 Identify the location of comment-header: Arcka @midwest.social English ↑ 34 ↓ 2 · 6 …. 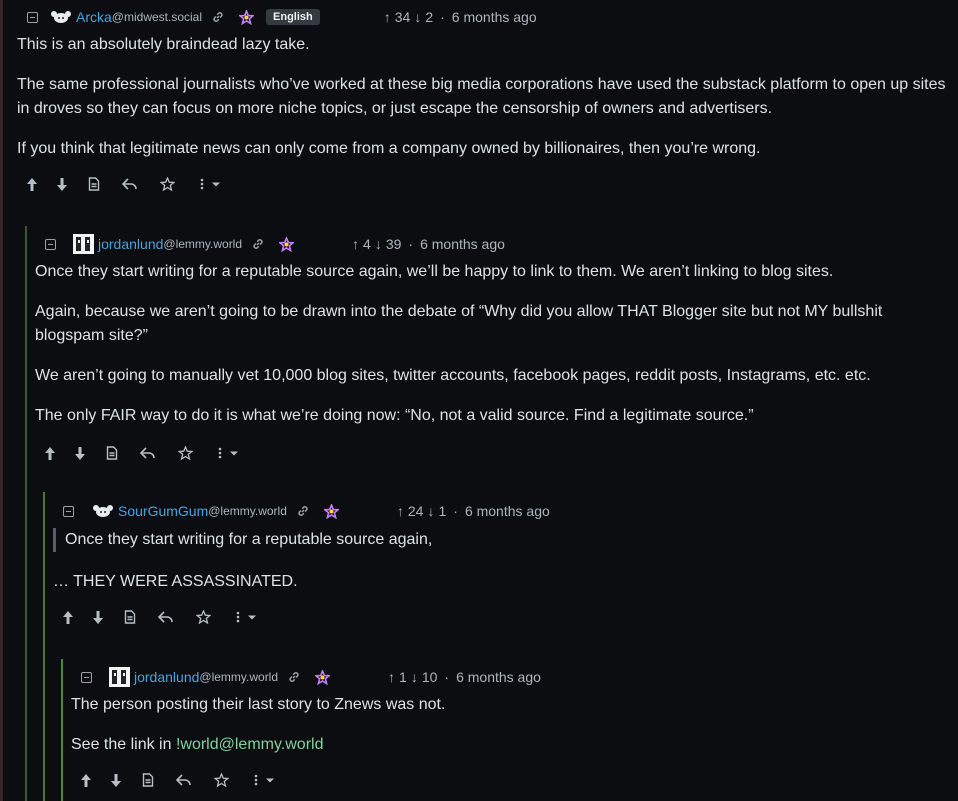
(482, 17).